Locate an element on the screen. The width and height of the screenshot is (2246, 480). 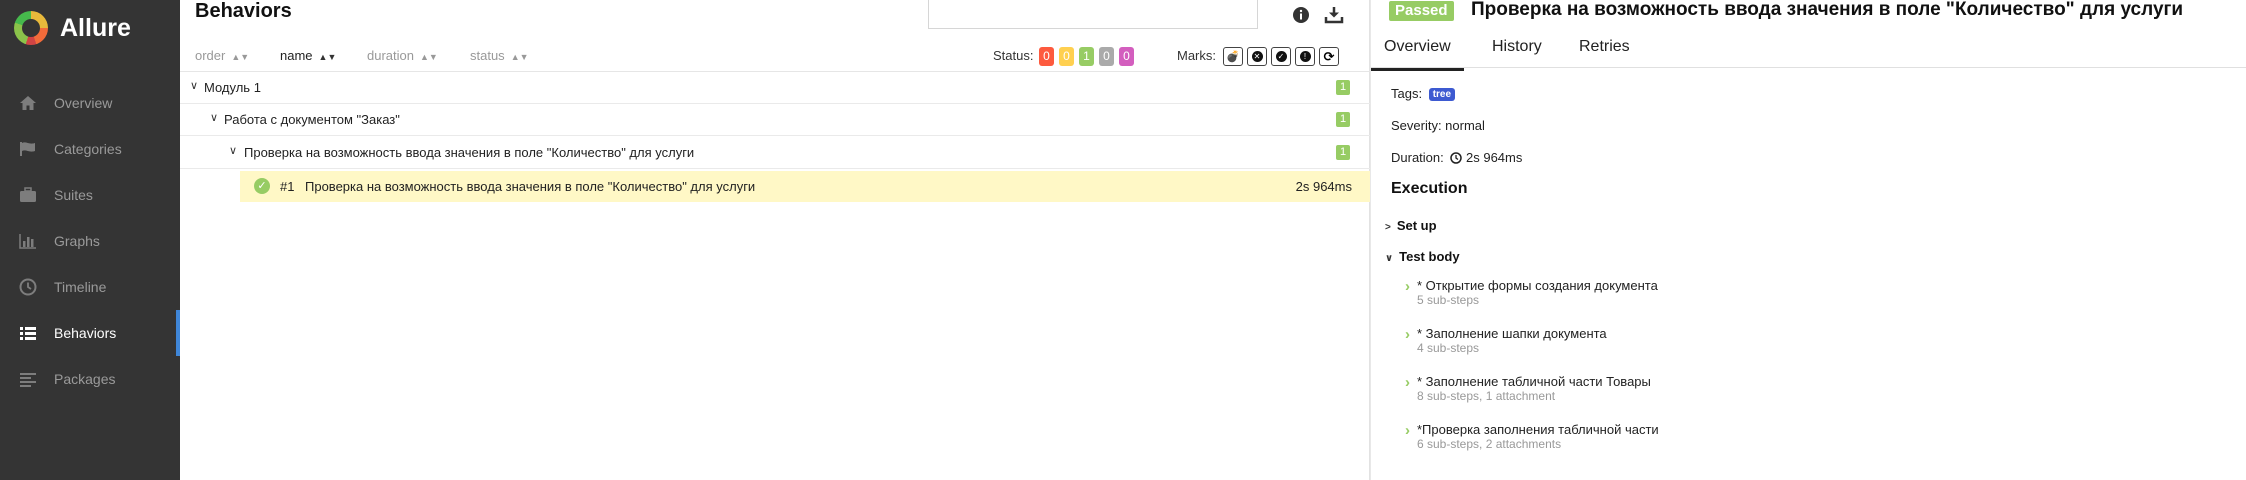
step-name: * Заполнение шапки документа is located at coordinates (1512, 333).